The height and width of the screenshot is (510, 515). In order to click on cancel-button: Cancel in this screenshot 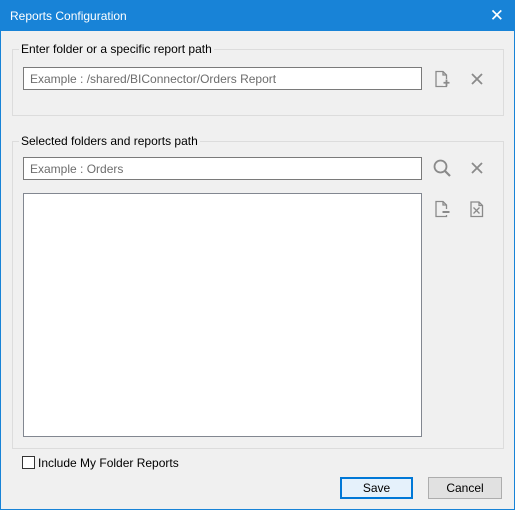, I will do `click(465, 488)`.